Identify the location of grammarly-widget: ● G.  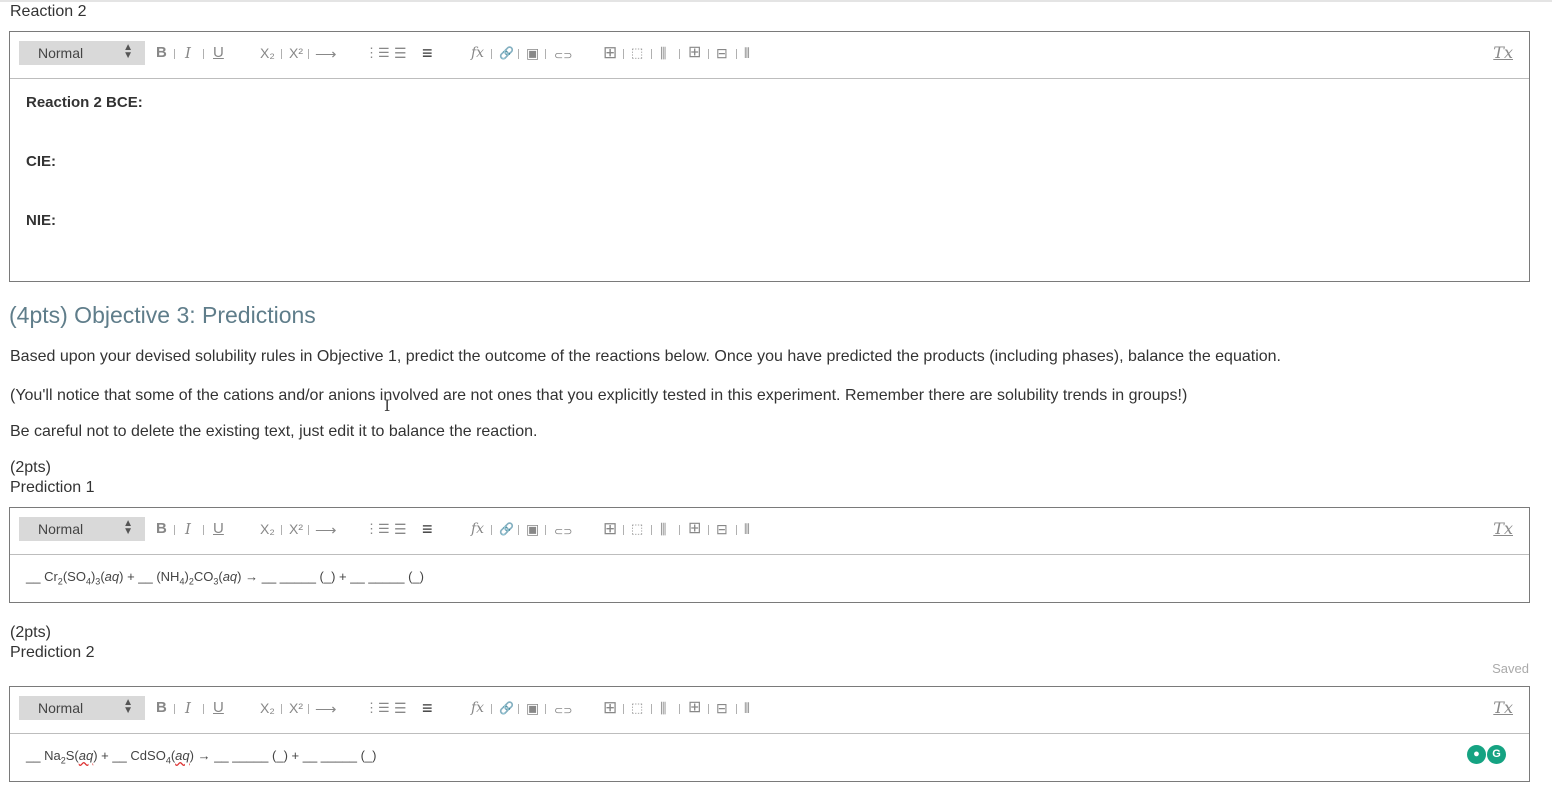
(1486, 754).